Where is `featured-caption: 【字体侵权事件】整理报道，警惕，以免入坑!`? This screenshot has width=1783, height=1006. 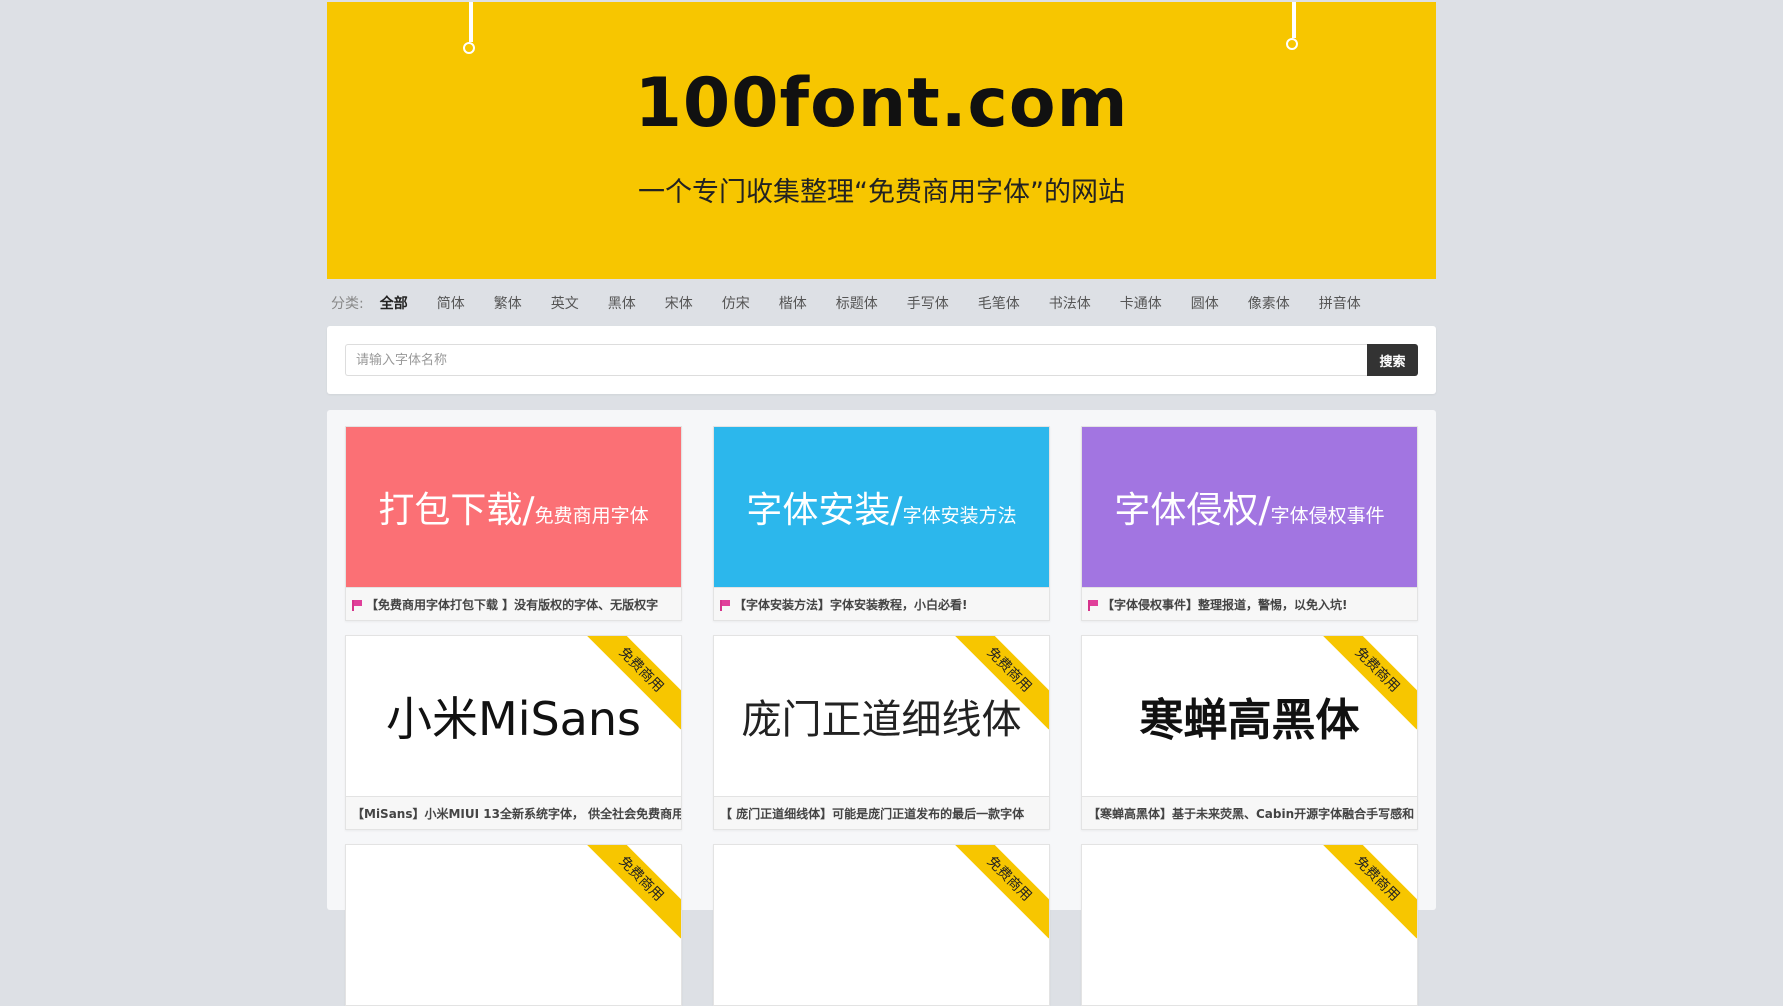
featured-caption: 【字体侵权事件】整理报道，警惕，以免入坑! is located at coordinates (1249, 603).